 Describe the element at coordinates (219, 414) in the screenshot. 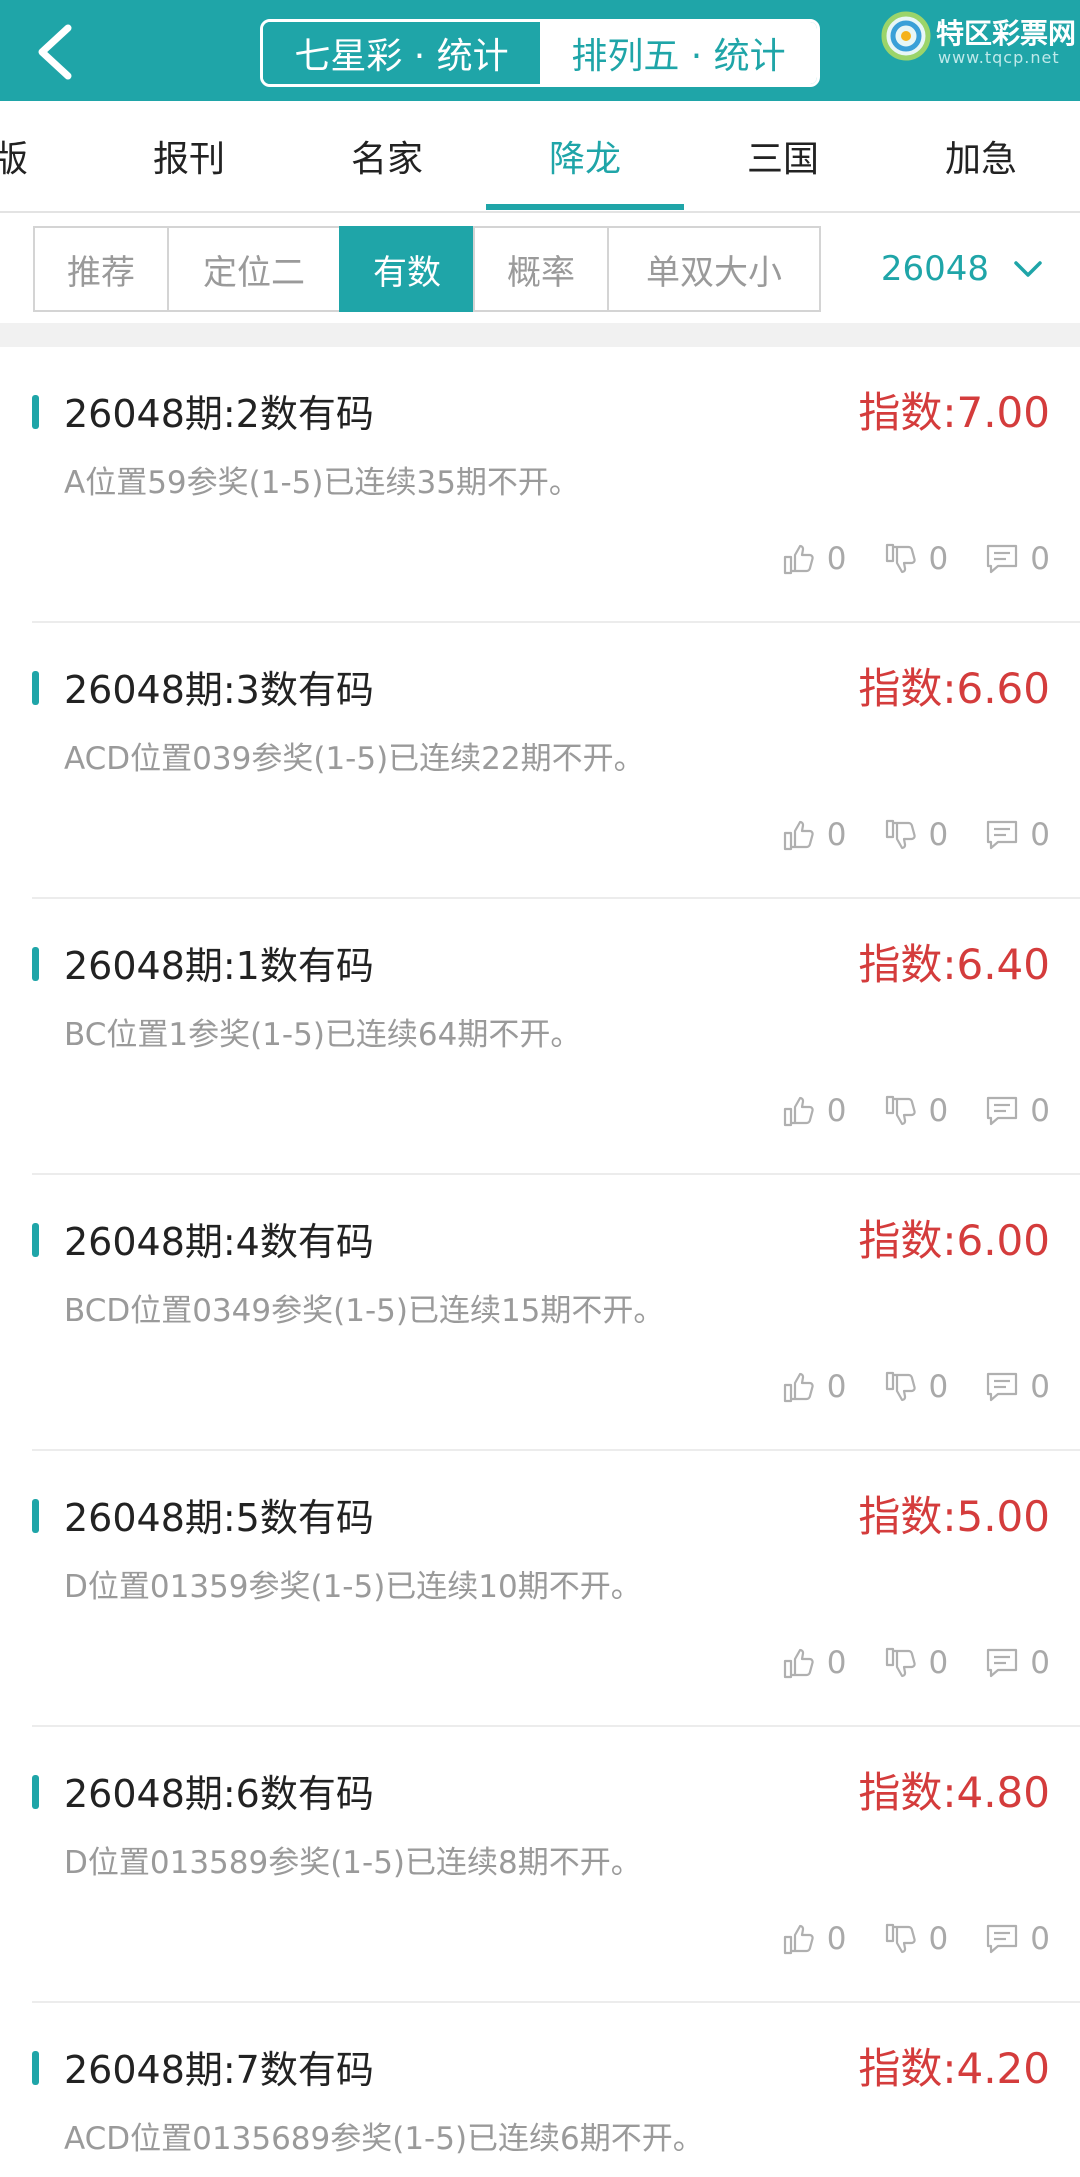

I see `item-title: 26048期:2数有码` at that location.